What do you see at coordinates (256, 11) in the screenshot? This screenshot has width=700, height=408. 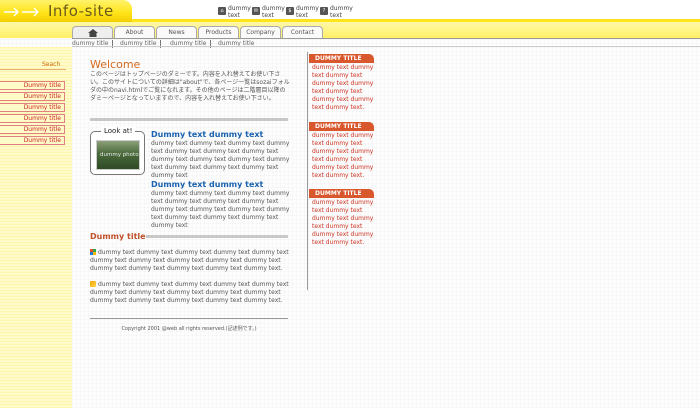 I see `mail-icon: ✉` at bounding box center [256, 11].